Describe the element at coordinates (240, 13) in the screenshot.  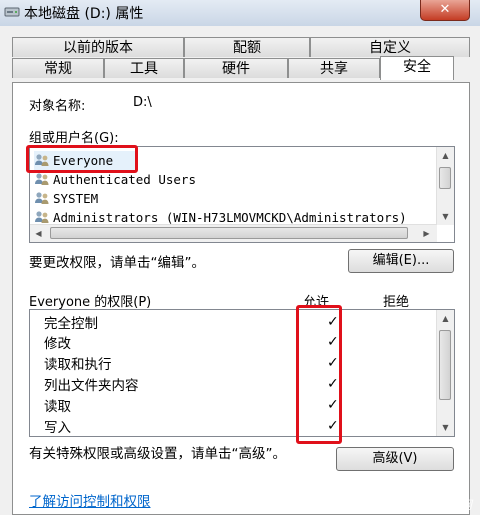
I see `title-bar: 本地磁盘 (D:) 属性 ✕` at that location.